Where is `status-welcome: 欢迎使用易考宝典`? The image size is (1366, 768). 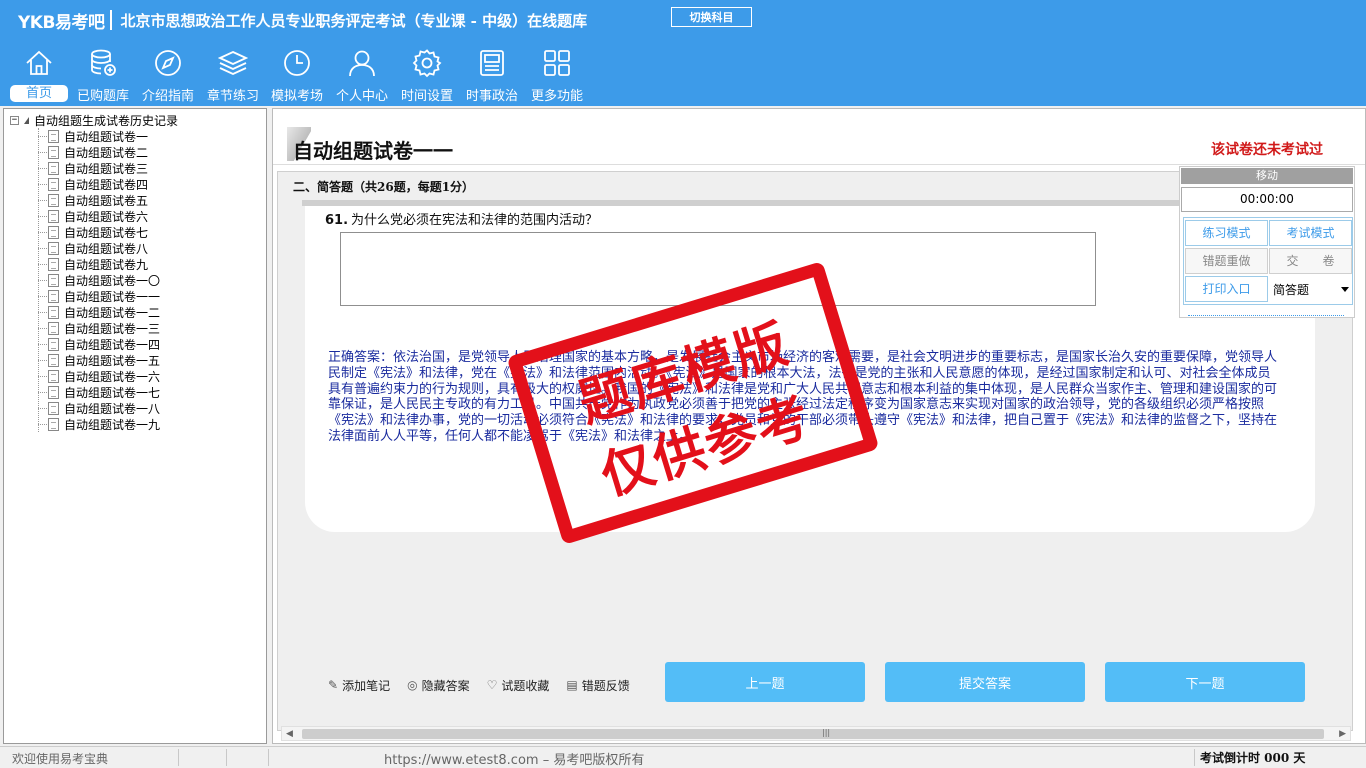 status-welcome: 欢迎使用易考宝典 is located at coordinates (60, 759).